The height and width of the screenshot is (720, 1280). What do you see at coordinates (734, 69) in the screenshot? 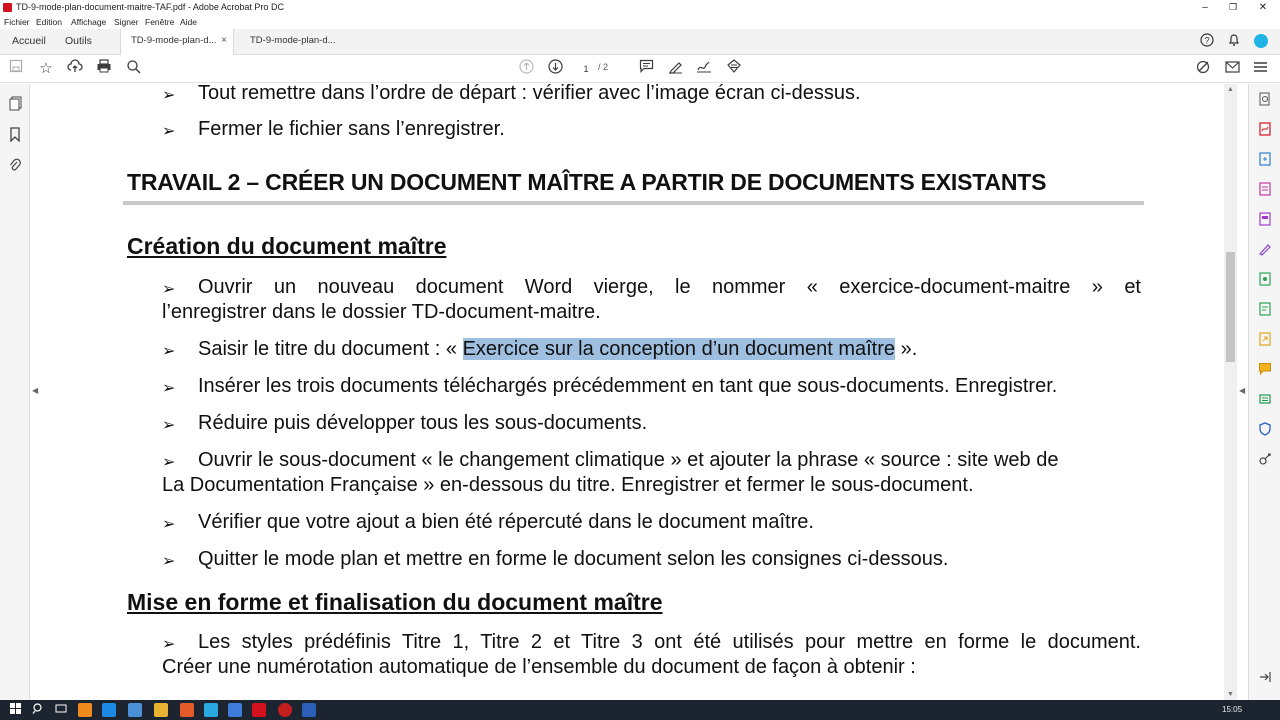
I see `redact-tool-icon` at bounding box center [734, 69].